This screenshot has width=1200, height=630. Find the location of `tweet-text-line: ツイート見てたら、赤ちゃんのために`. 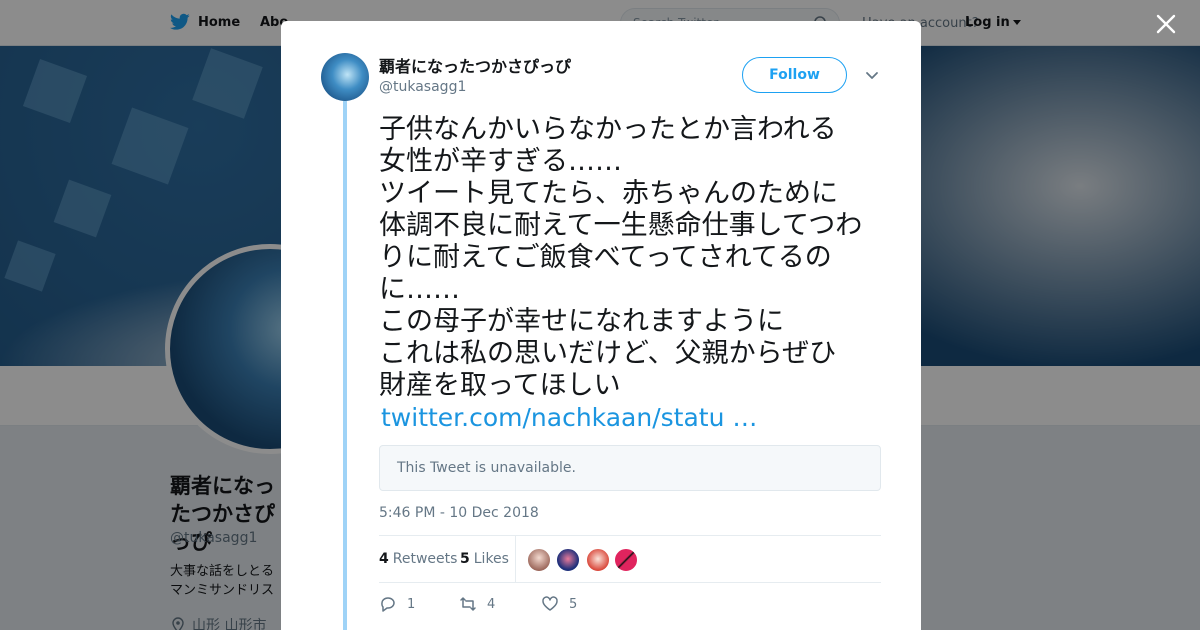

tweet-text-line: ツイート見てたら、赤ちゃんのために is located at coordinates (608, 193).